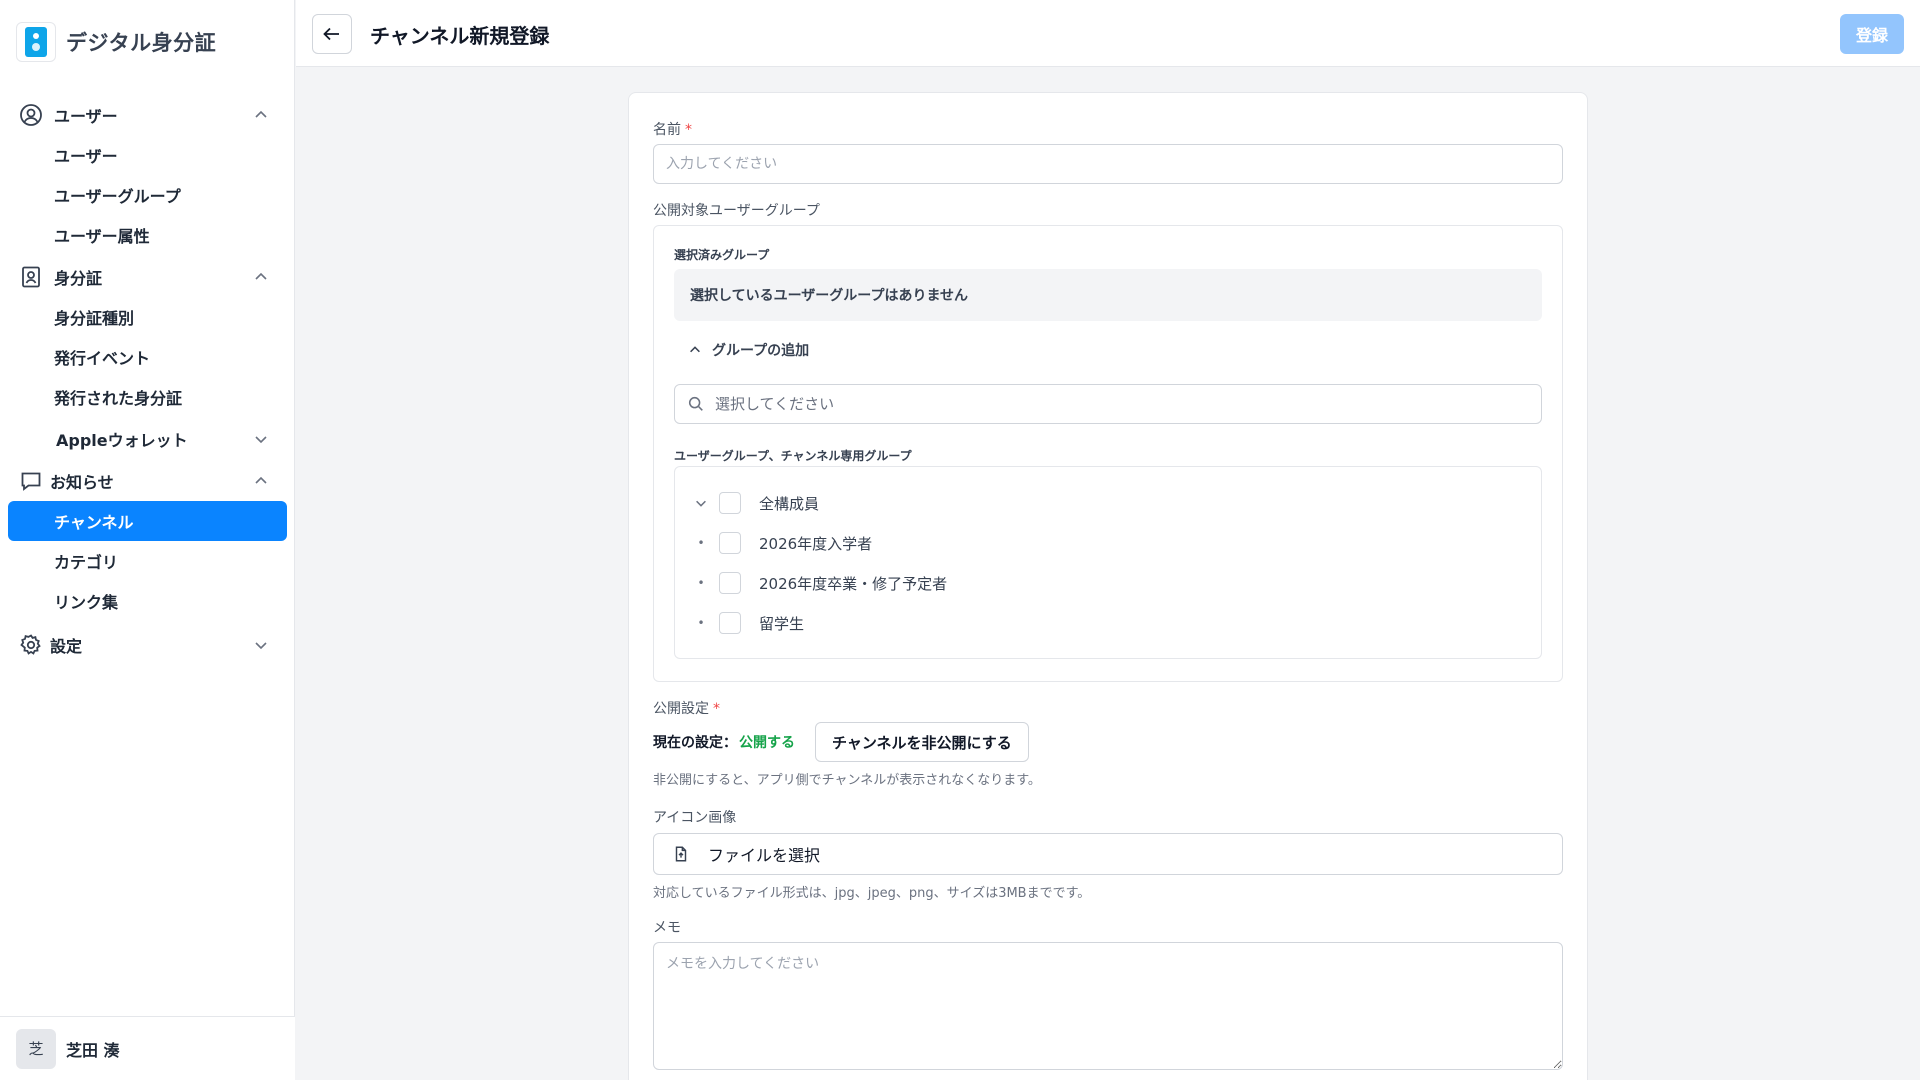  What do you see at coordinates (789, 503) in the screenshot?
I see `group-option-label: 全構成員` at bounding box center [789, 503].